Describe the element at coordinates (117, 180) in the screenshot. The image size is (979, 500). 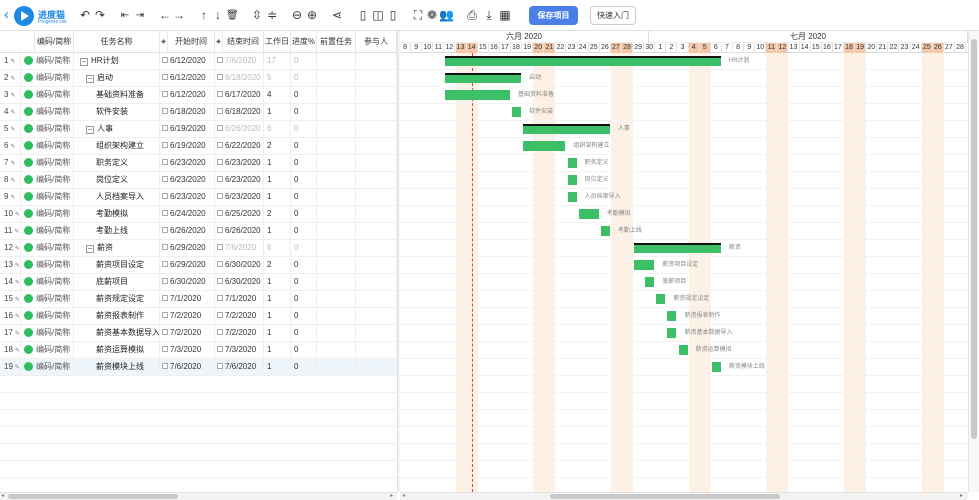
I see `task-name-cell: 岗位定义` at that location.